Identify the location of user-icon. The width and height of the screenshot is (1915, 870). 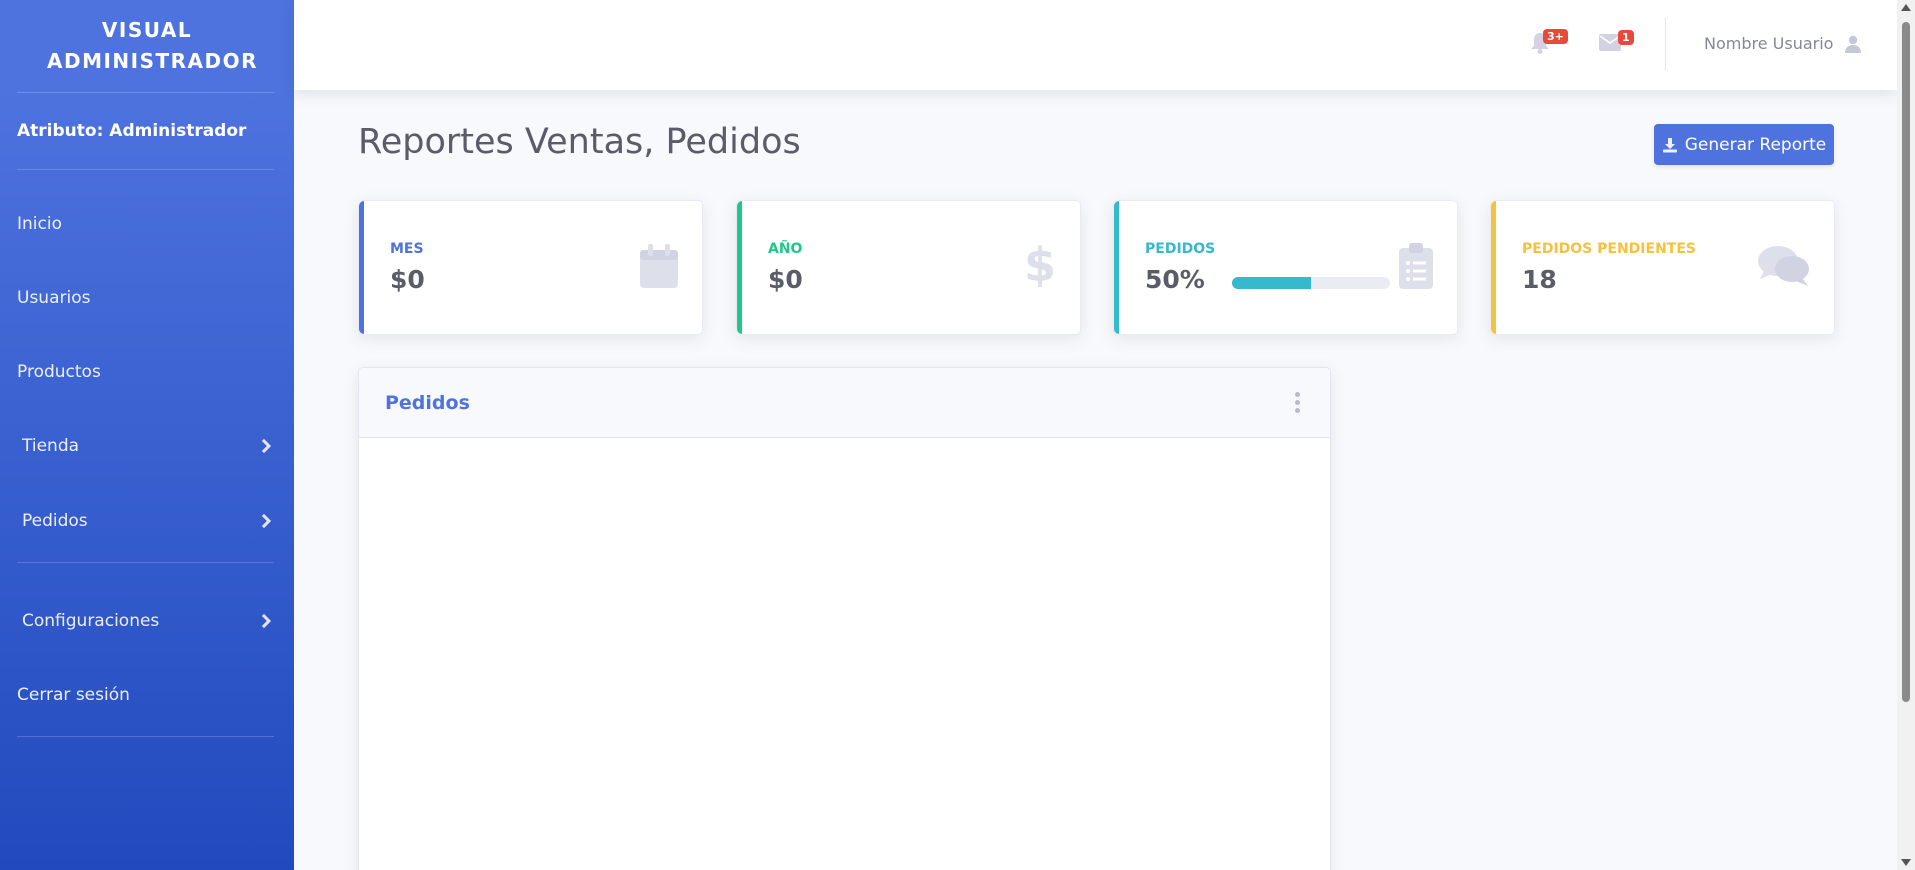
(1853, 44).